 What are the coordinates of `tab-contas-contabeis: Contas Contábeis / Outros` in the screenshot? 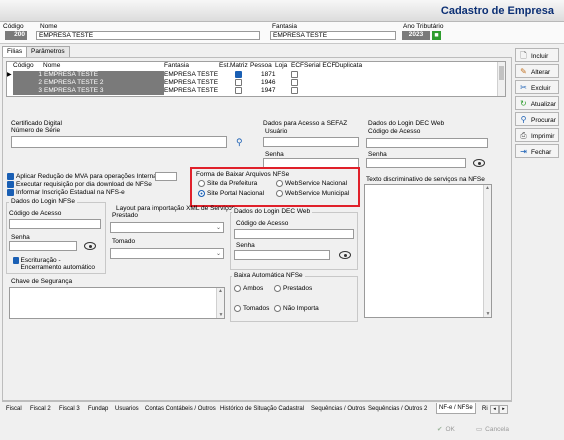 It's located at (180, 409).